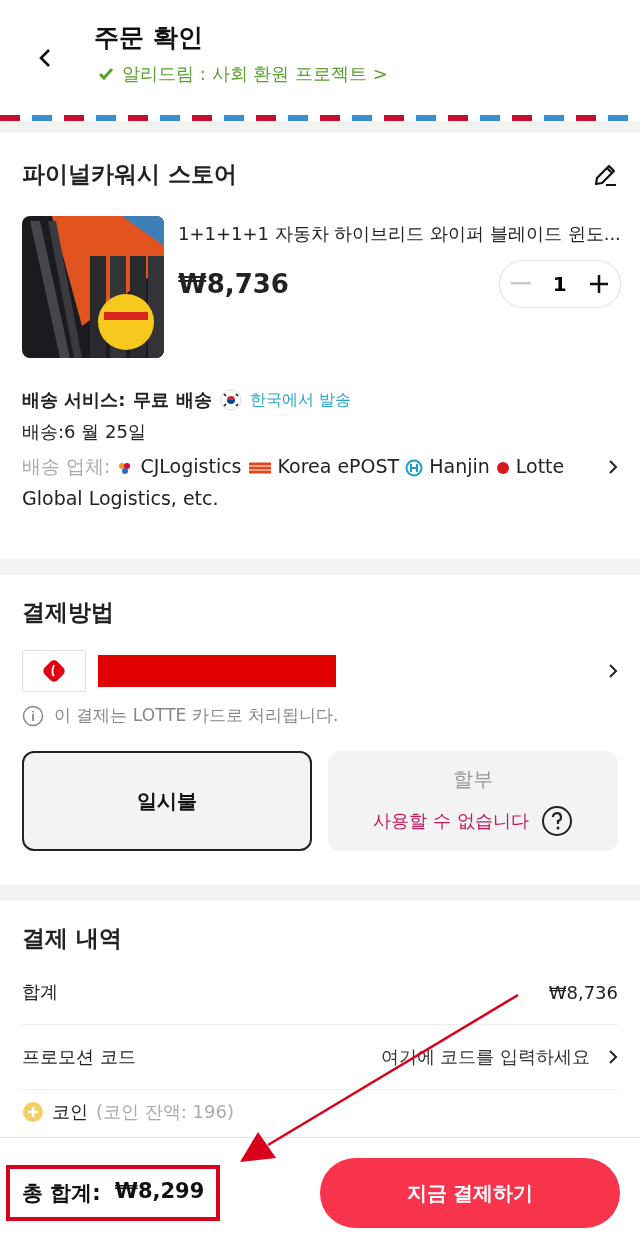 The image size is (640, 1248). What do you see at coordinates (79, 1057) in the screenshot?
I see `row-label: 프로모션 코드` at bounding box center [79, 1057].